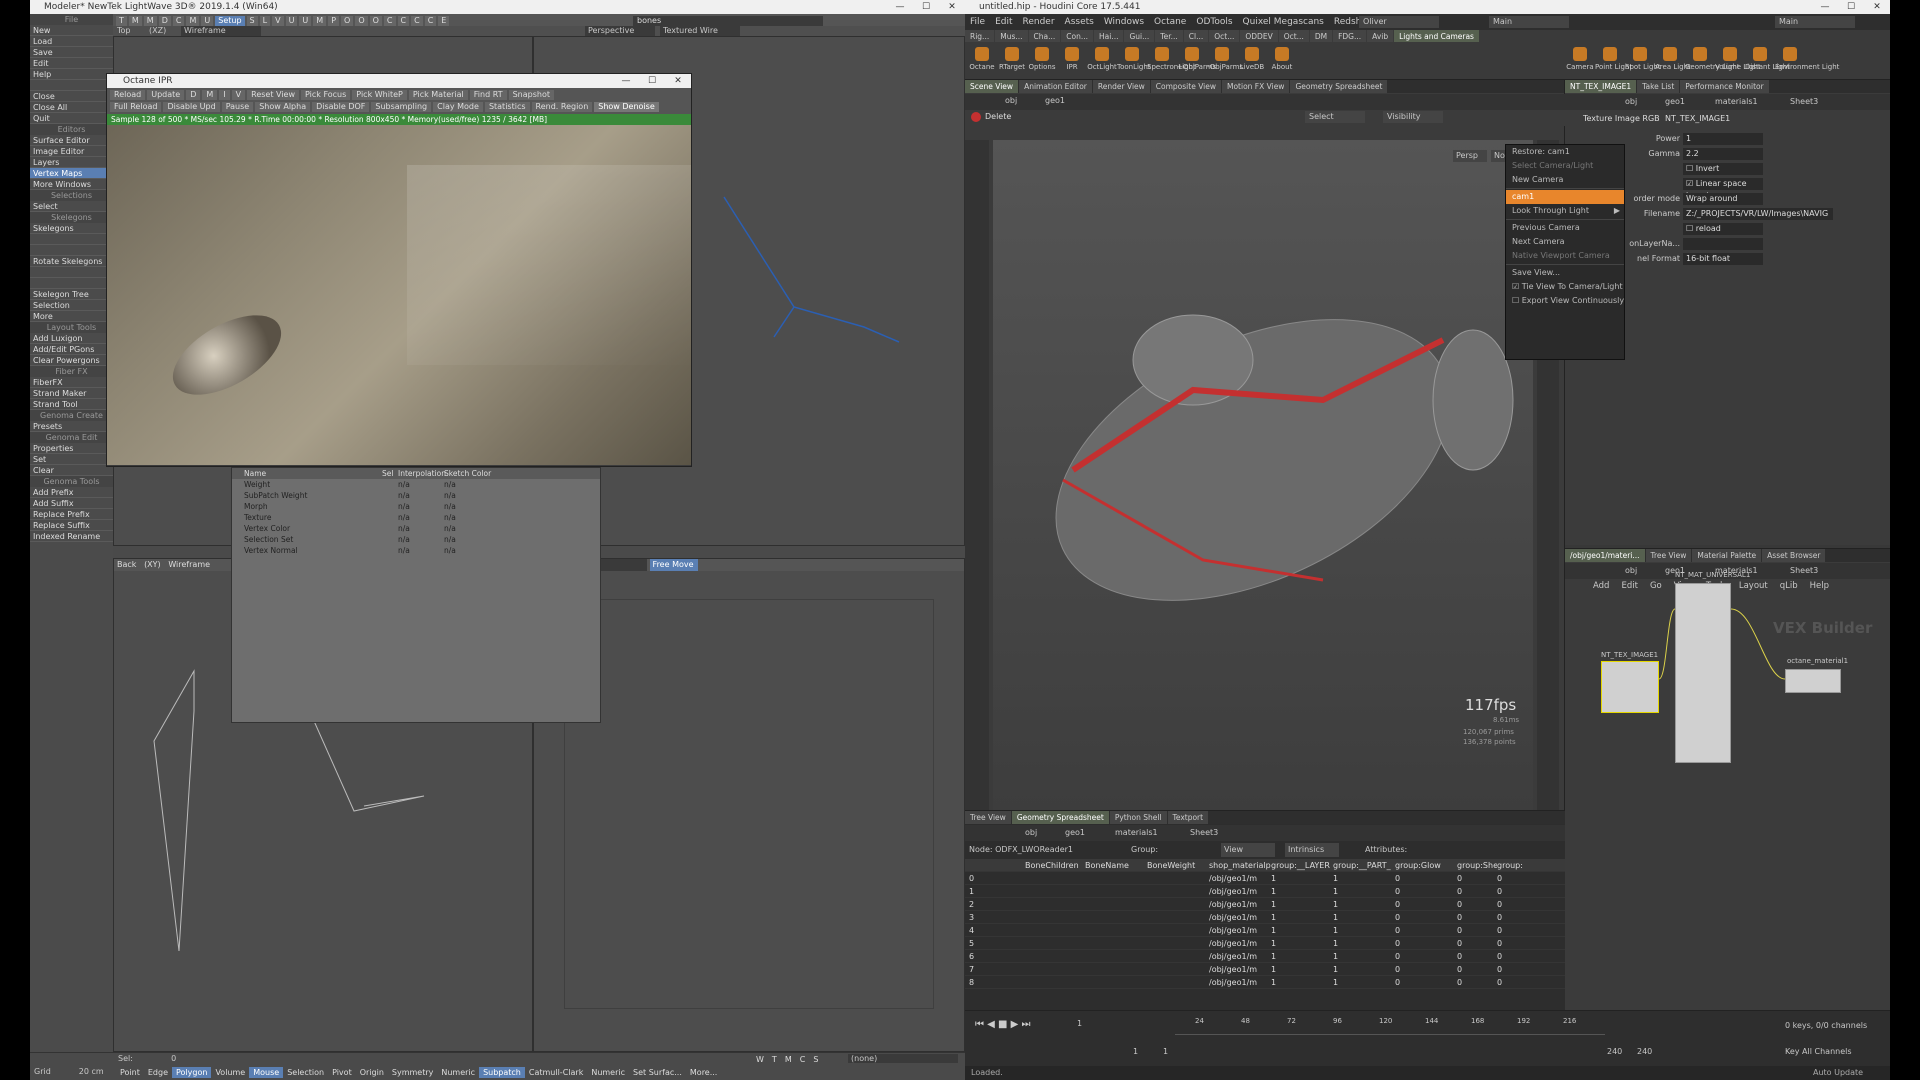  What do you see at coordinates (238, 95) in the screenshot?
I see `ipr-button: V` at bounding box center [238, 95].